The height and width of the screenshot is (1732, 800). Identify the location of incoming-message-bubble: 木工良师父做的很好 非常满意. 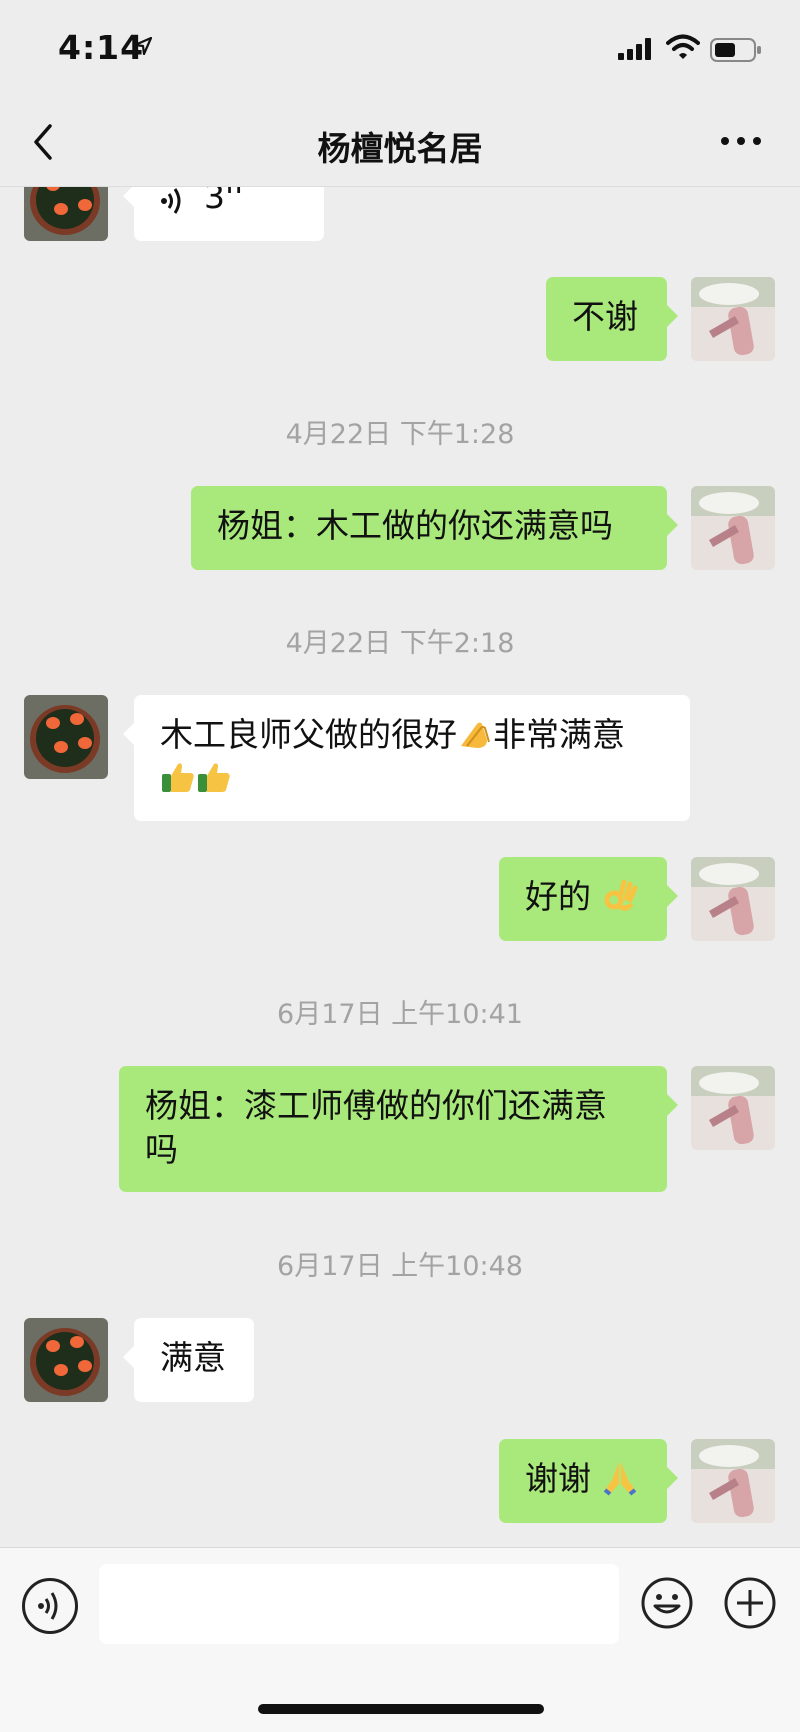
(406, 758).